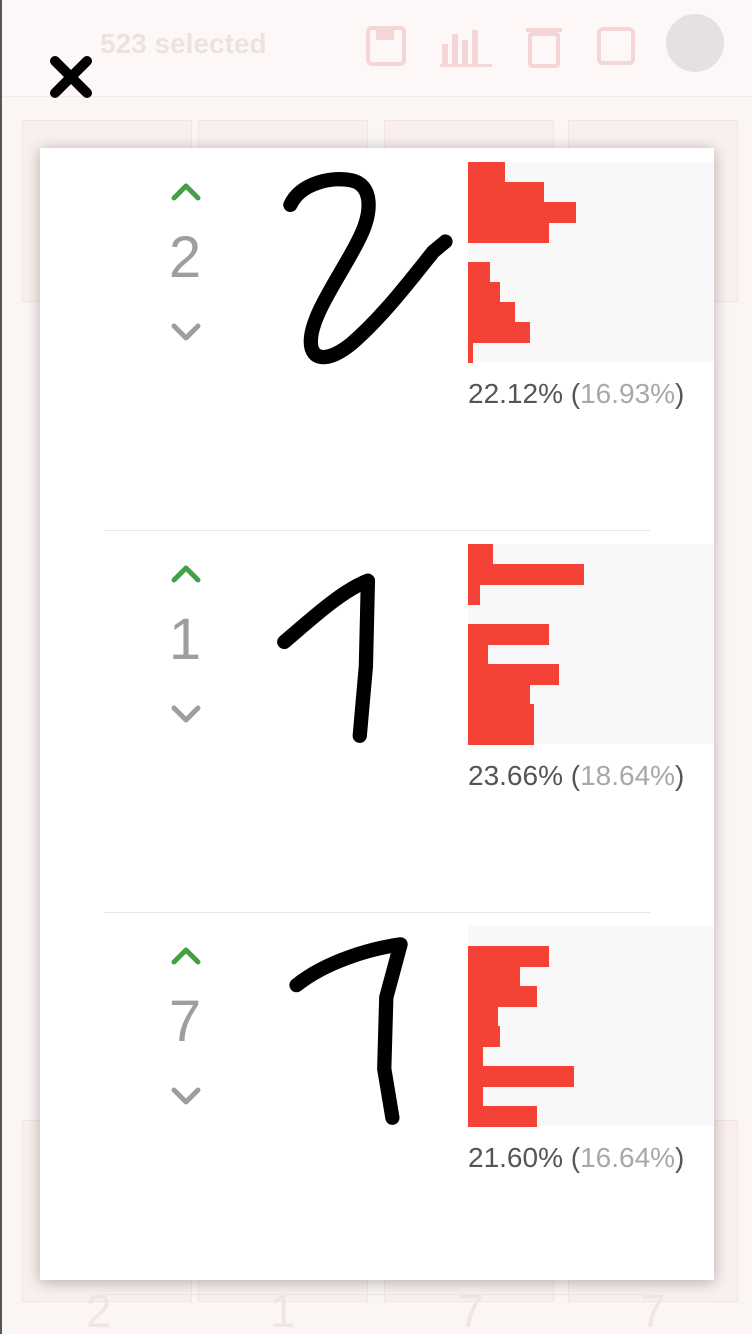 Image resolution: width=752 pixels, height=1338 pixels. I want to click on secondary-percent: 16.93%, so click(628, 393).